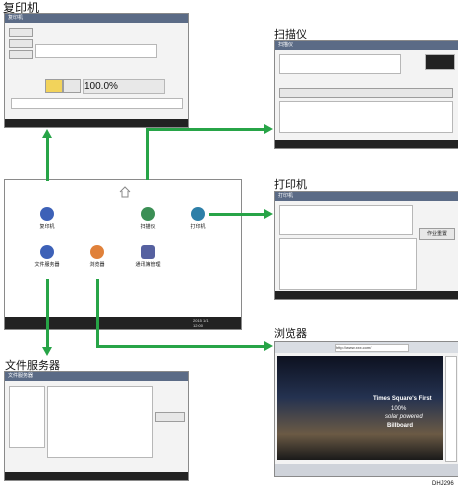 The height and width of the screenshot is (493, 458). What do you see at coordinates (47, 133) in the screenshot?
I see `arrow-to-copier-head` at bounding box center [47, 133].